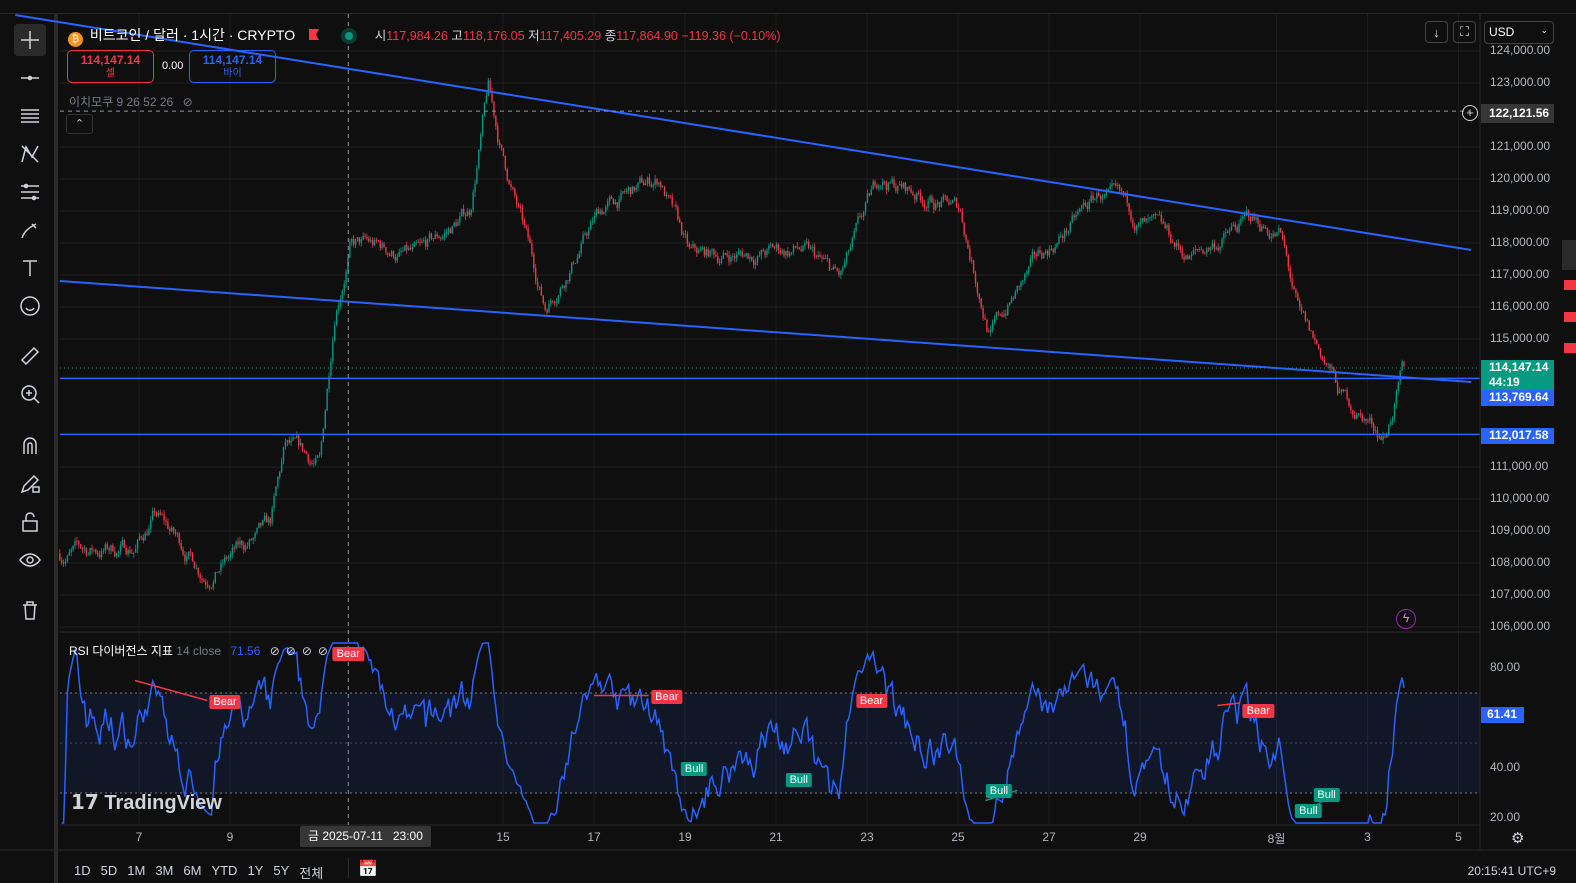  What do you see at coordinates (82, 872) in the screenshot?
I see `range-button-0: 1D` at bounding box center [82, 872].